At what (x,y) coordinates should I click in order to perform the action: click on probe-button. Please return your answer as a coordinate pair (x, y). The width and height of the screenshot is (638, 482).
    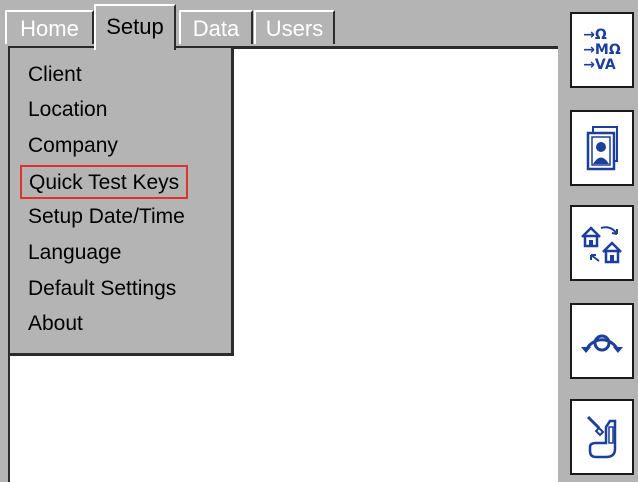
    Looking at the image, I should click on (602, 437).